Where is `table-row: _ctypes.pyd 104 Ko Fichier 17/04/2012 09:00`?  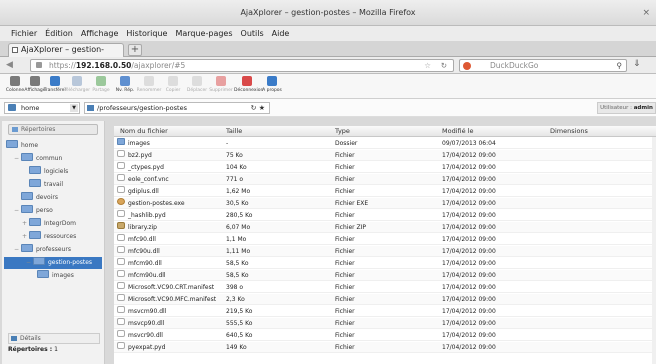
table-row: _ctypes.pyd 104 Ko Fichier 17/04/2012 09:00 is located at coordinates (385, 167).